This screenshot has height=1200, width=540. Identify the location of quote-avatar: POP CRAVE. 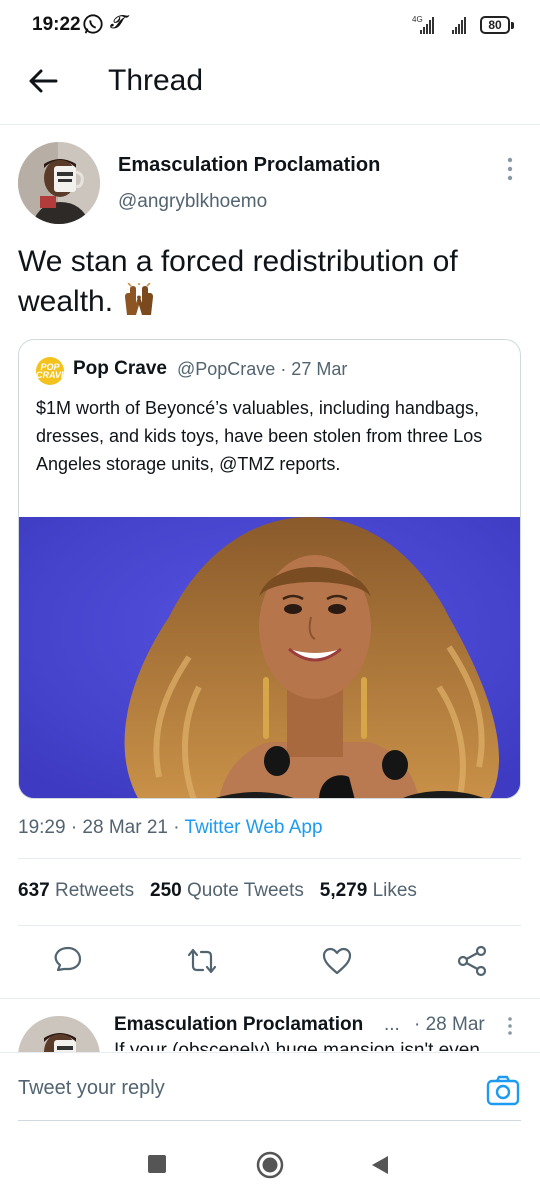
(50, 371).